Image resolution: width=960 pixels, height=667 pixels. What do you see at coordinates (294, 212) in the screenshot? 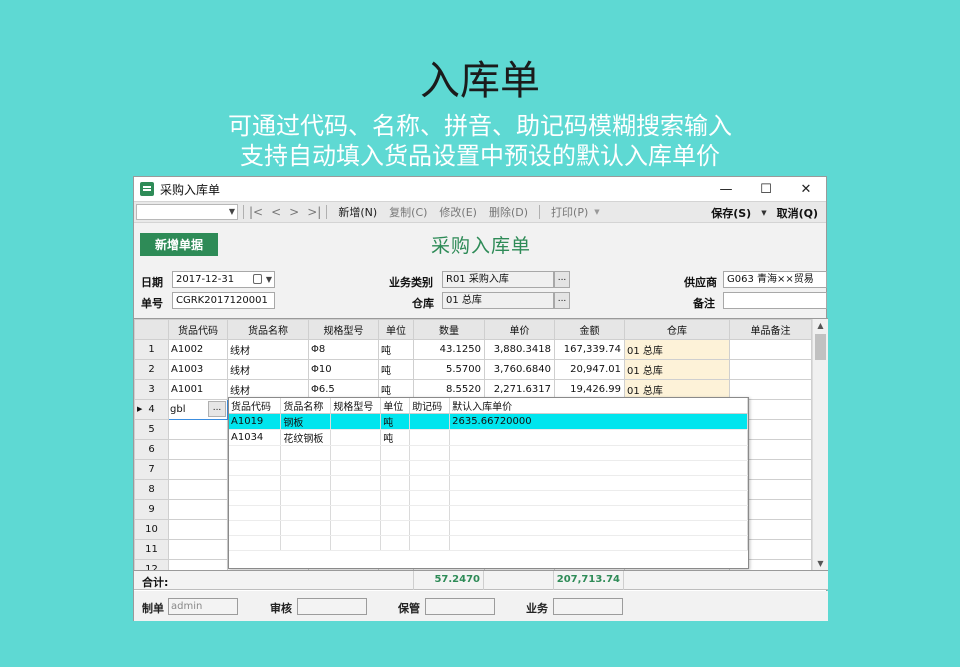
I see `next-record-button: >` at bounding box center [294, 212].